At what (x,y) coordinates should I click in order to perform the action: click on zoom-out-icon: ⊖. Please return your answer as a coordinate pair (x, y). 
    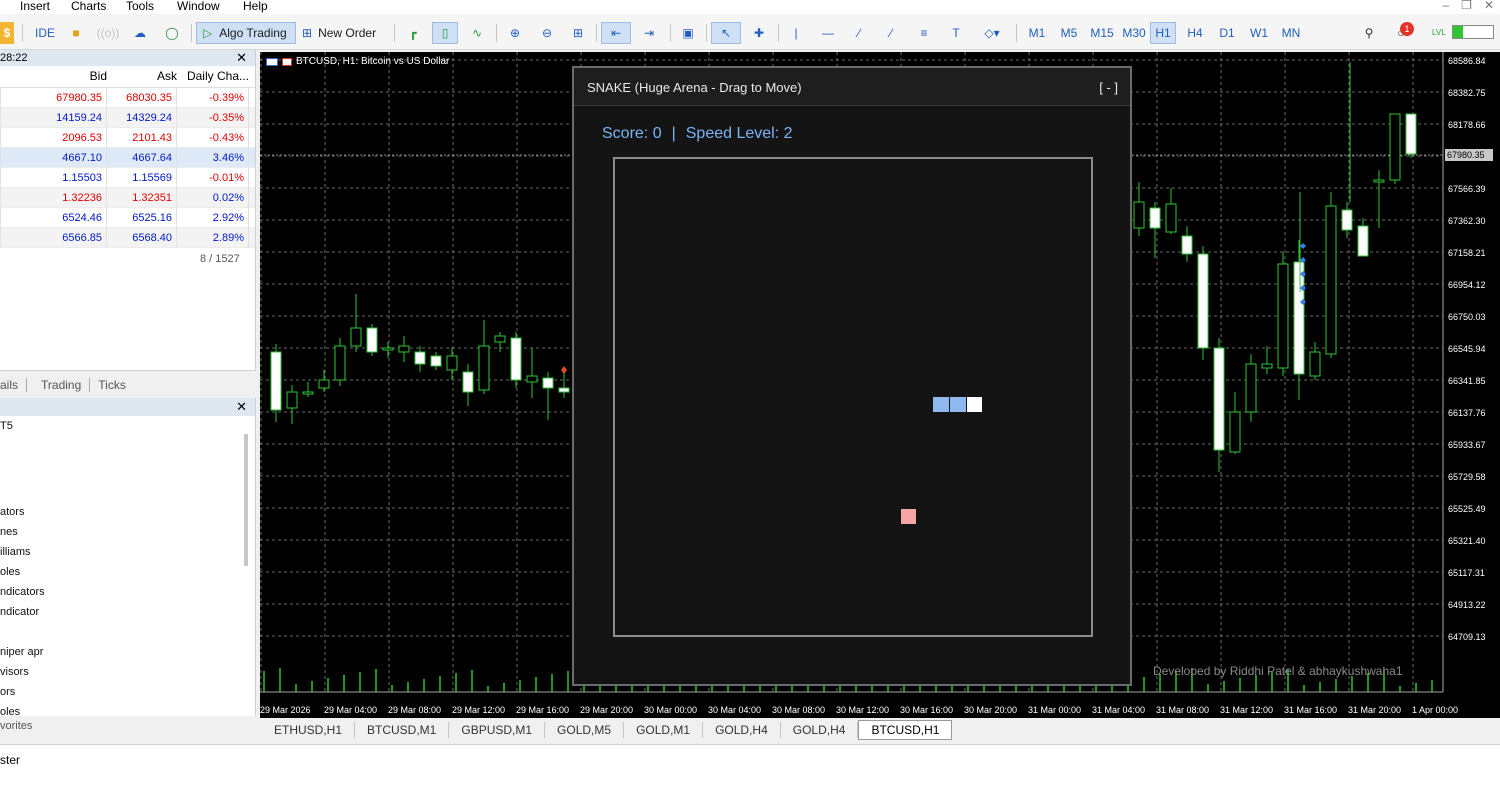
    Looking at the image, I should click on (547, 33).